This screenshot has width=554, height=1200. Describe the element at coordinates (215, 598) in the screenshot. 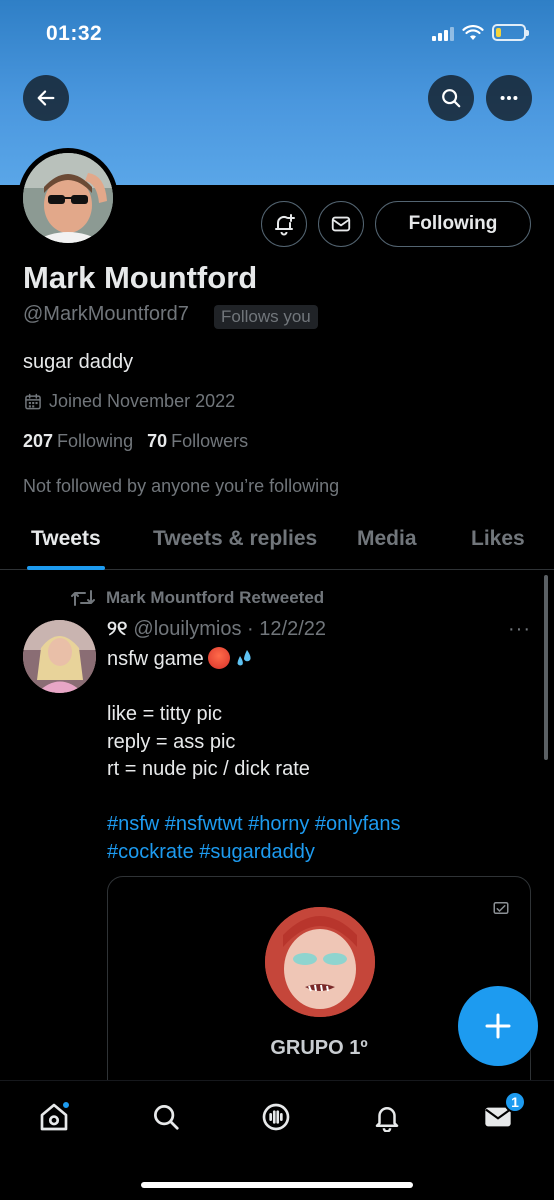

I see `retweeted-by-label: Mark Mountford Retweeted` at that location.